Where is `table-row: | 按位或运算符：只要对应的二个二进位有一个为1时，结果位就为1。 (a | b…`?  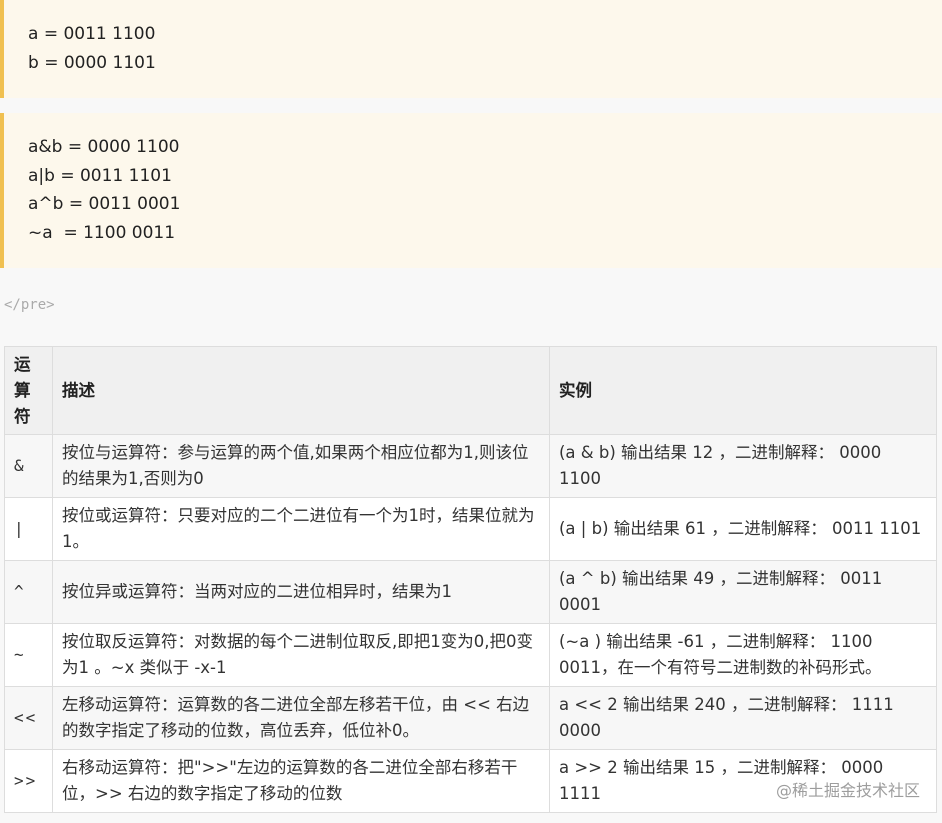
table-row: | 按位或运算符：只要对应的二个二进位有一个为1时，结果位就为1。 (a | b… is located at coordinates (470, 529).